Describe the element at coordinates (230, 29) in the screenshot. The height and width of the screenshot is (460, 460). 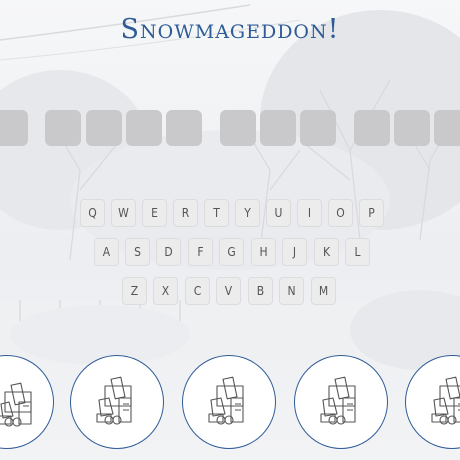
I see `game-title: Snowmageddon!` at that location.